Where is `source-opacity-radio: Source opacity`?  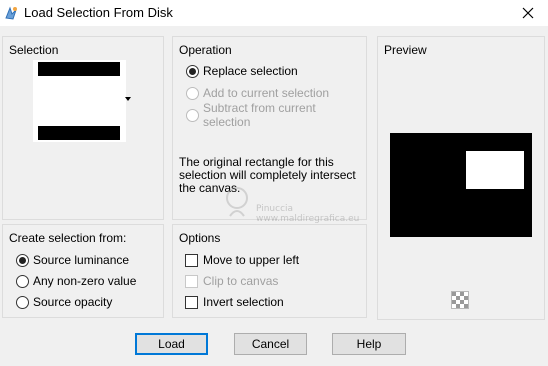
source-opacity-radio: Source opacity is located at coordinates (64, 302).